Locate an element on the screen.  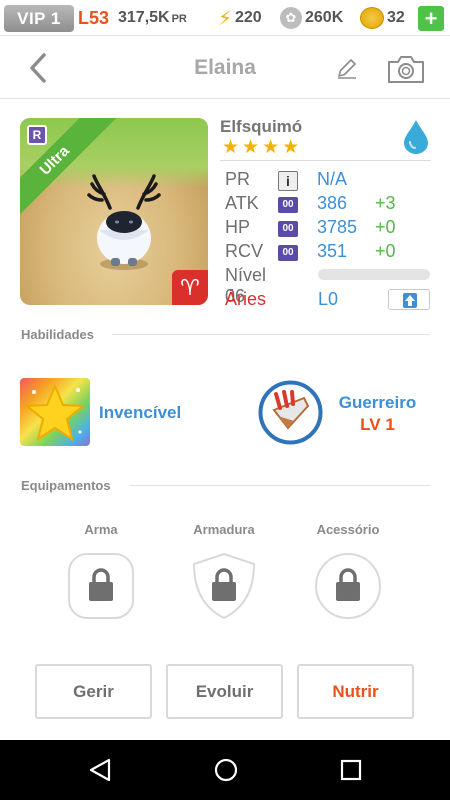
player-power-unit: PR is located at coordinates (179, 19).